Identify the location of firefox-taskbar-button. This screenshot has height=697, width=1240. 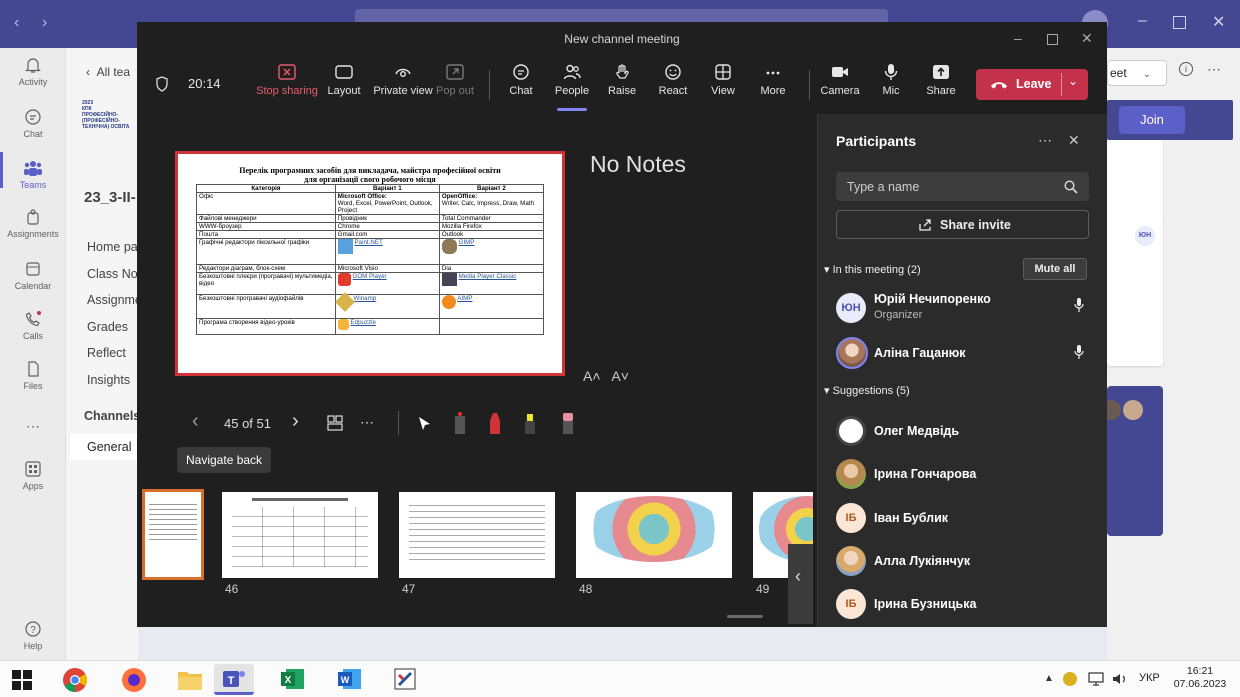
(134, 679).